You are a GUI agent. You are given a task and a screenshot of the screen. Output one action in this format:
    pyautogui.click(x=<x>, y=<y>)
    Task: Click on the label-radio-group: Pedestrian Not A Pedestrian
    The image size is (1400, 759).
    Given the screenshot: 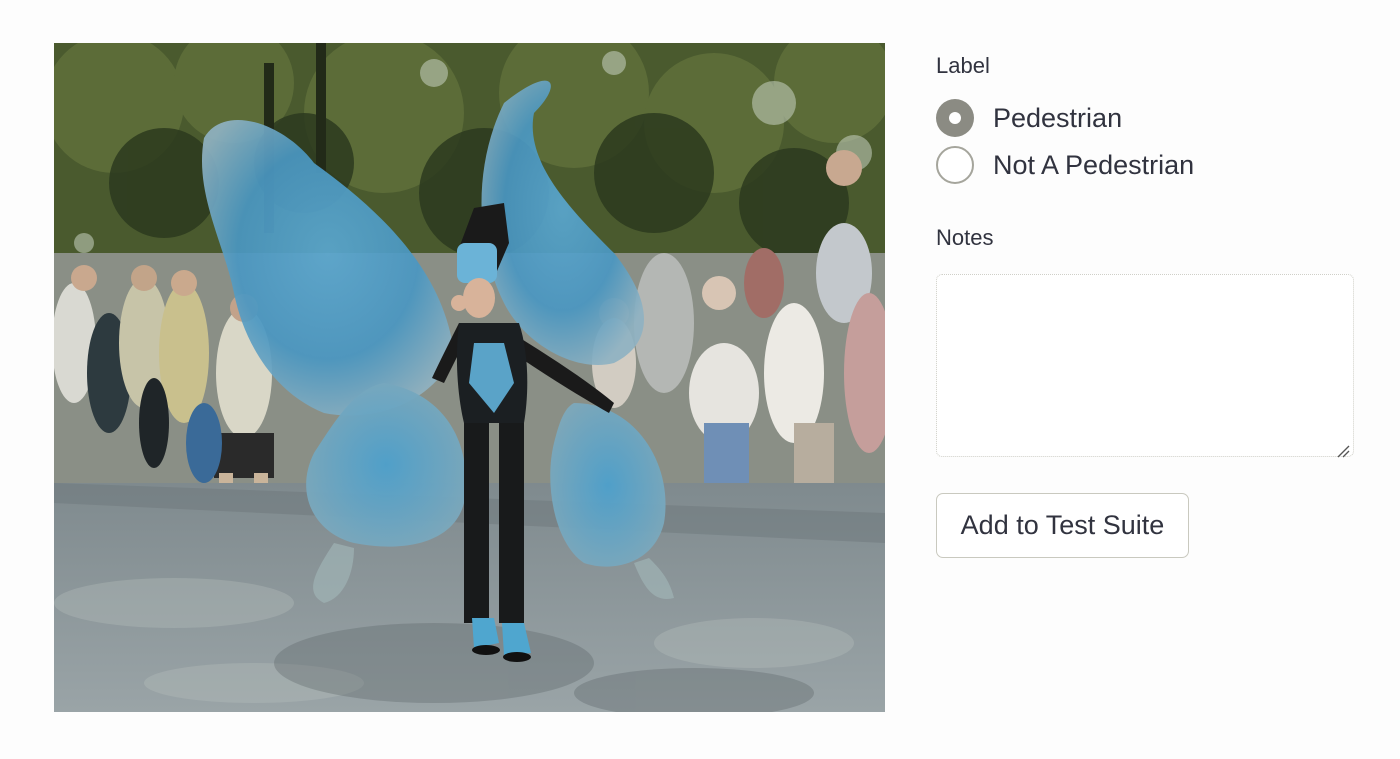 What is the action you would take?
    pyautogui.click(x=1146, y=141)
    